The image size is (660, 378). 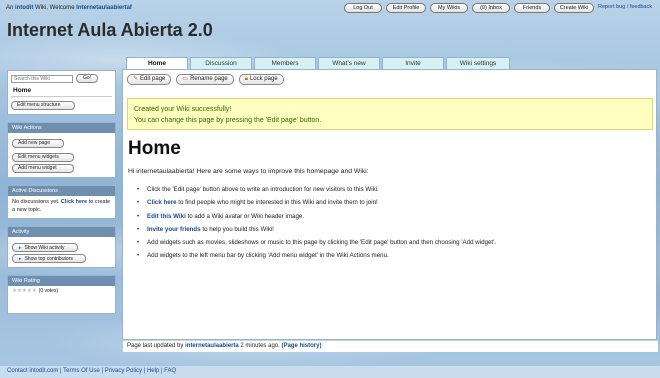 I want to click on rating-stars-icon: ★★★★★, so click(x=24, y=291).